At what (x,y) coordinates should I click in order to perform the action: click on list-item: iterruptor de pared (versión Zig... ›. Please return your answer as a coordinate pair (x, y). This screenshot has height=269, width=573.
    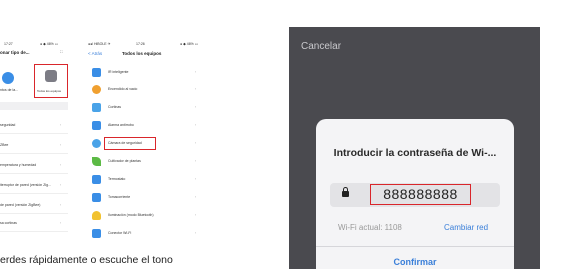
    Looking at the image, I should click on (34, 186).